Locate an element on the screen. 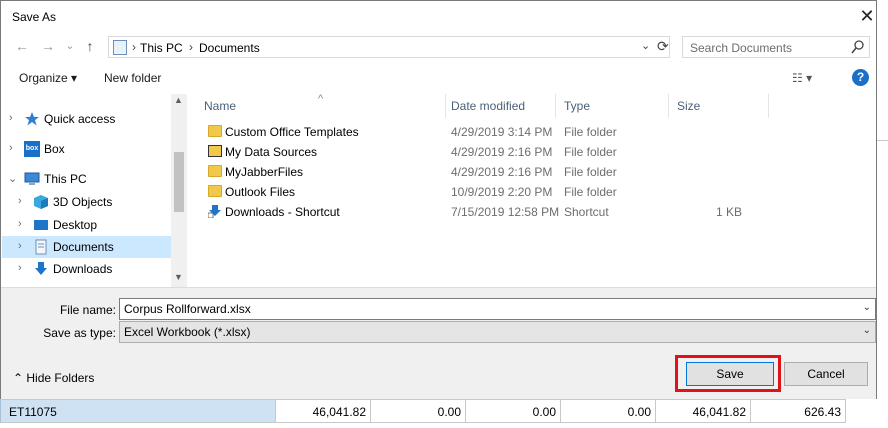  tree-item-box: › box Box is located at coordinates (86, 149).